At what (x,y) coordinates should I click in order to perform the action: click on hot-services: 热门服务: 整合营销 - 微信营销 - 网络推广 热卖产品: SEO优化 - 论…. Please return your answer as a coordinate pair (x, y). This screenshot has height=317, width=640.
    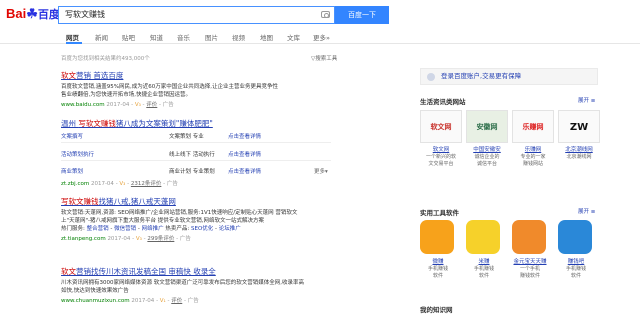
    Looking at the image, I should click on (151, 229).